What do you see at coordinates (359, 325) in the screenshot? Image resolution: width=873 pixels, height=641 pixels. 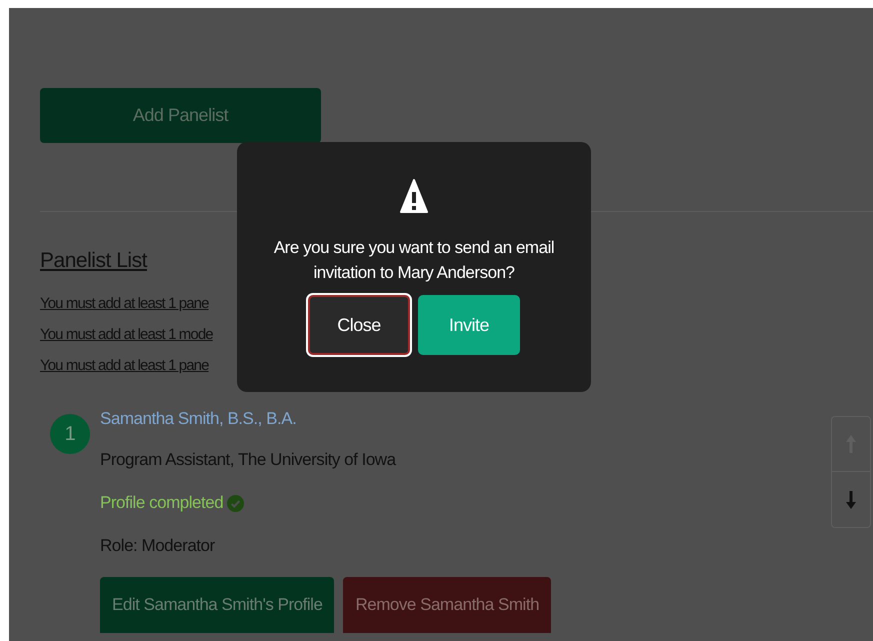 I see `close-button: Close` at bounding box center [359, 325].